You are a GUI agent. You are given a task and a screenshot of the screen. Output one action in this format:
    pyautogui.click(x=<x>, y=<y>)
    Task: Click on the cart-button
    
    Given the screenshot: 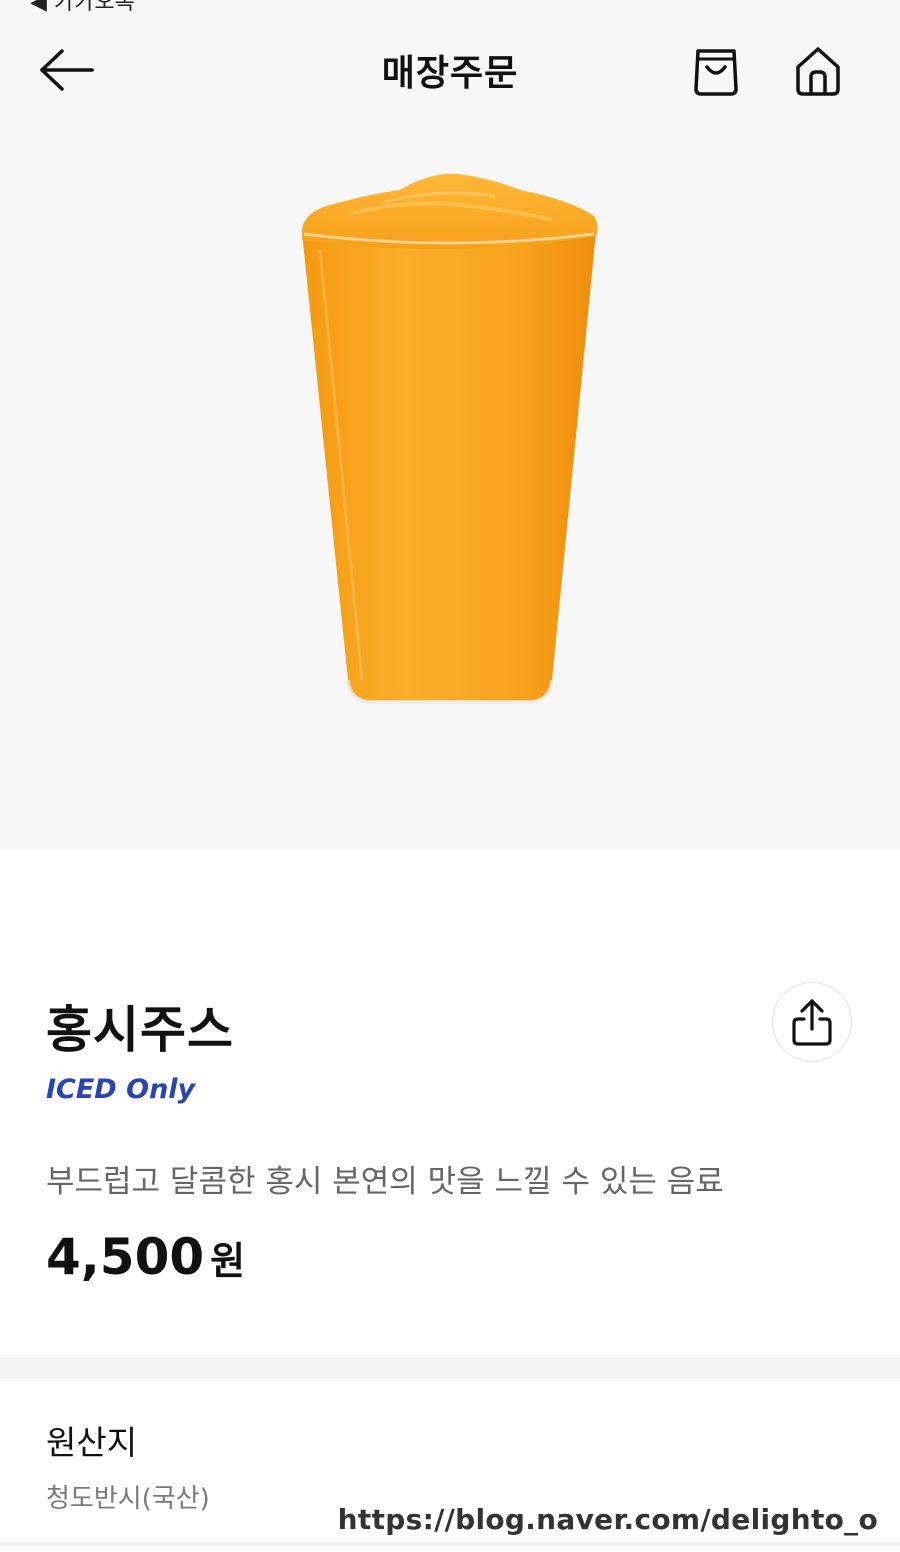 What is the action you would take?
    pyautogui.click(x=716, y=70)
    